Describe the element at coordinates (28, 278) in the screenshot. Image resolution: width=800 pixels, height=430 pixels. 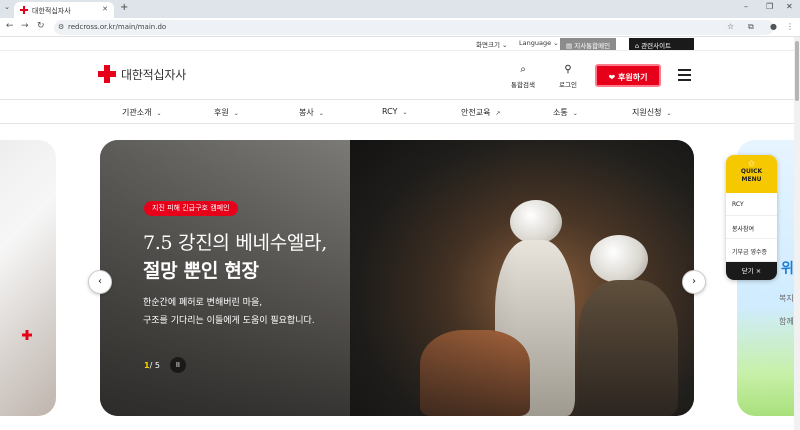
I see `previous-slide-peek` at that location.